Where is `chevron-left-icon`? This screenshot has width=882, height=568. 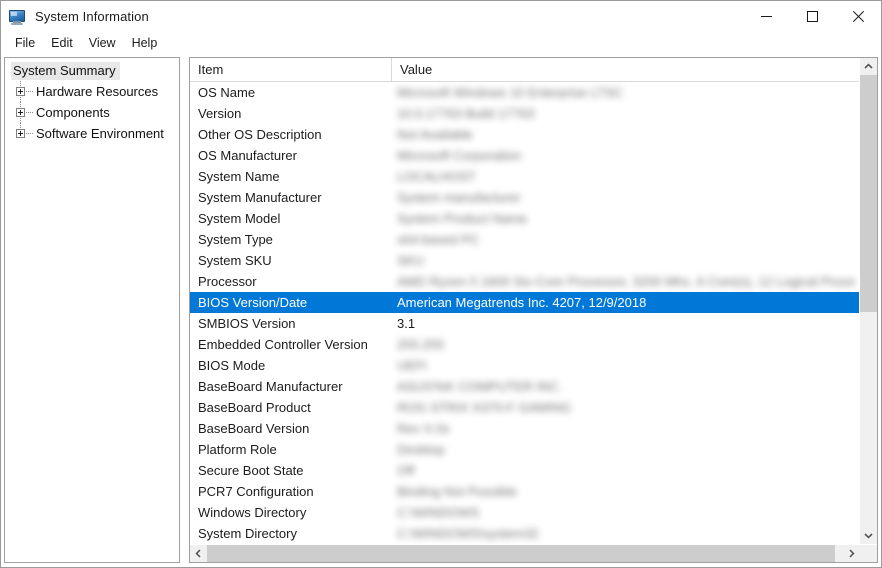 chevron-left-icon is located at coordinates (198, 553).